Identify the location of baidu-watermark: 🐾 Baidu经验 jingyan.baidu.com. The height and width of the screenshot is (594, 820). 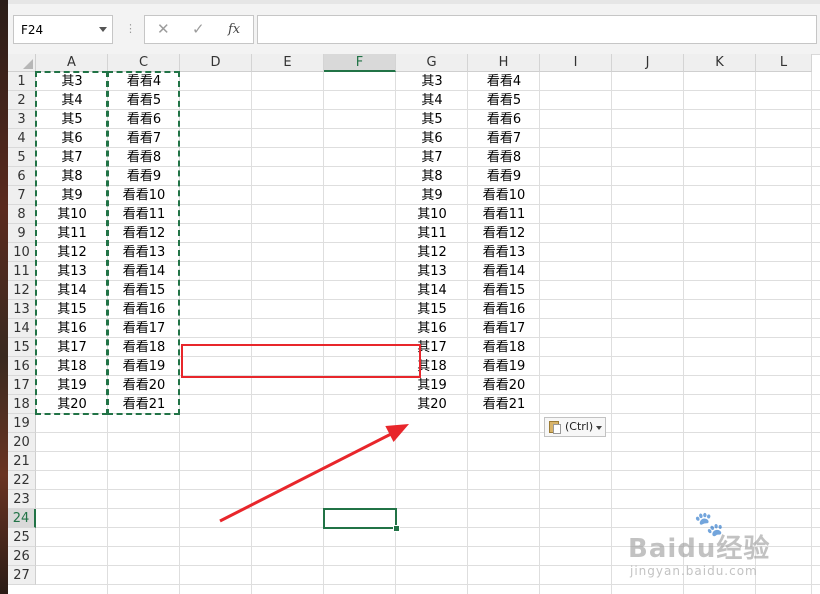
(721, 548).